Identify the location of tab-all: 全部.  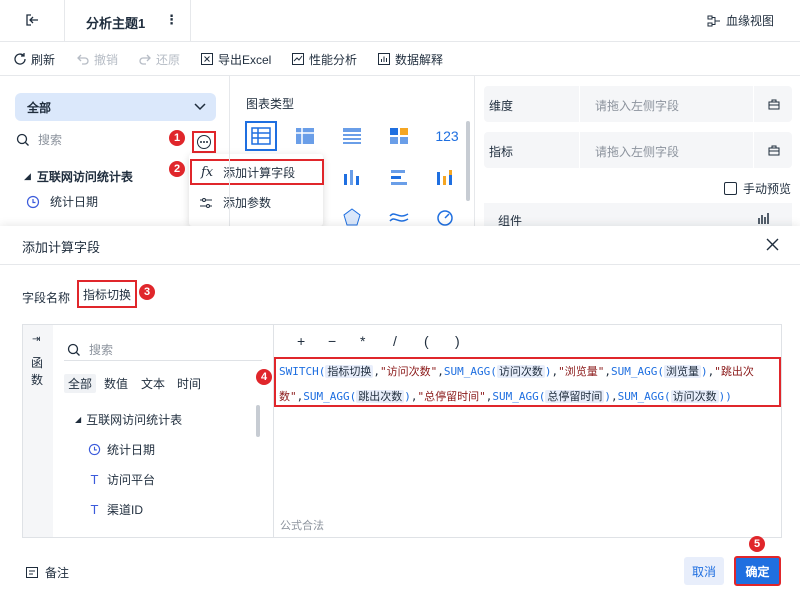
(80, 383).